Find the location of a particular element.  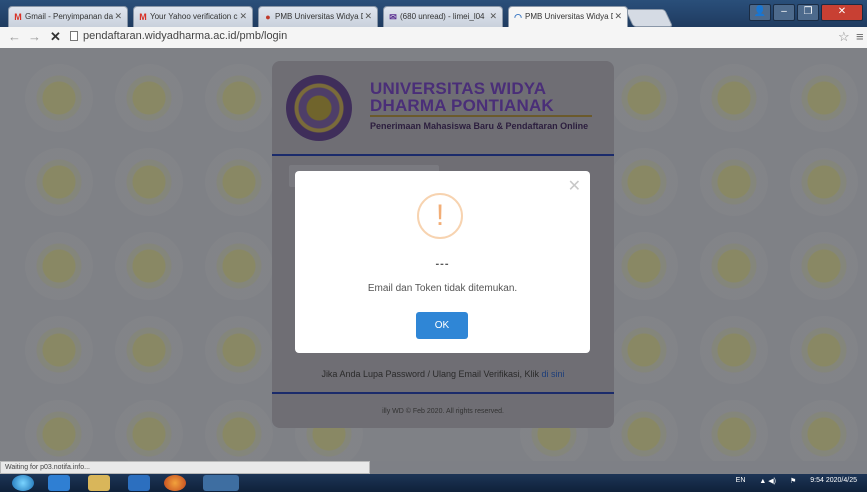

tab-gmail: M Gmail - Penyimpanan da ✕ is located at coordinates (68, 16).